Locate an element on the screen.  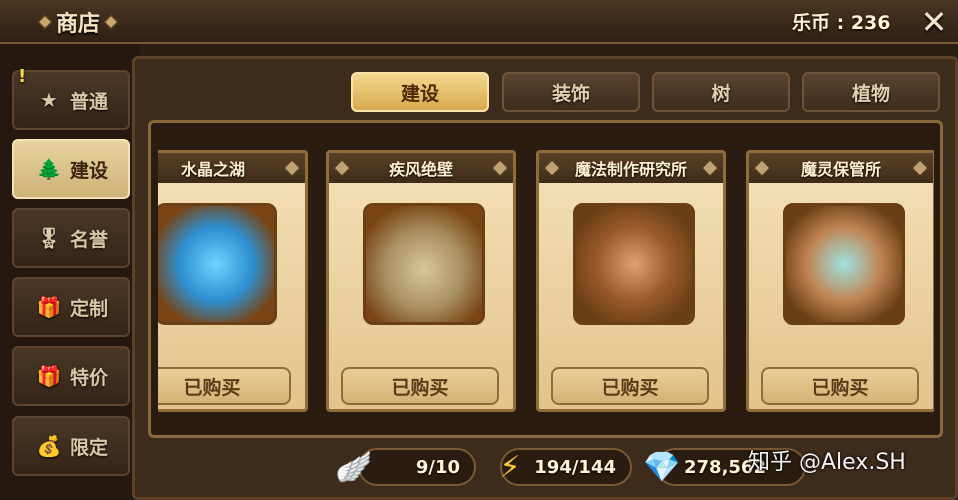
page-title: 商店 is located at coordinates (77, 24).